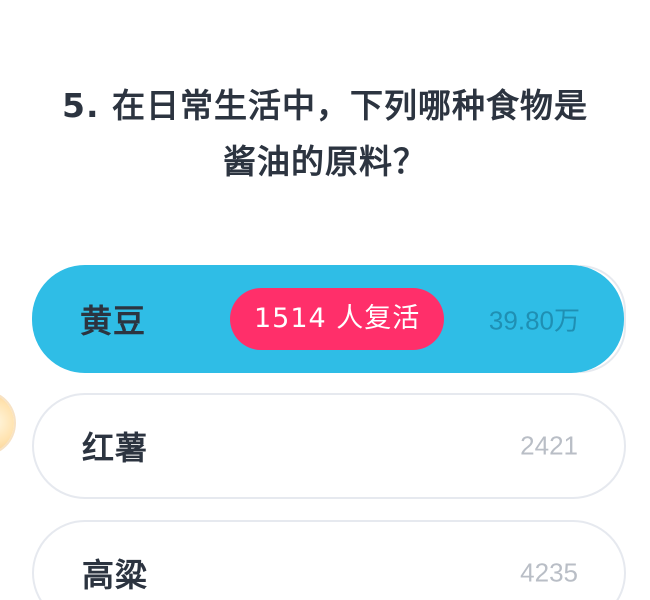 This screenshot has width=650, height=600. I want to click on mascot-avatar-icon, so click(7, 423).